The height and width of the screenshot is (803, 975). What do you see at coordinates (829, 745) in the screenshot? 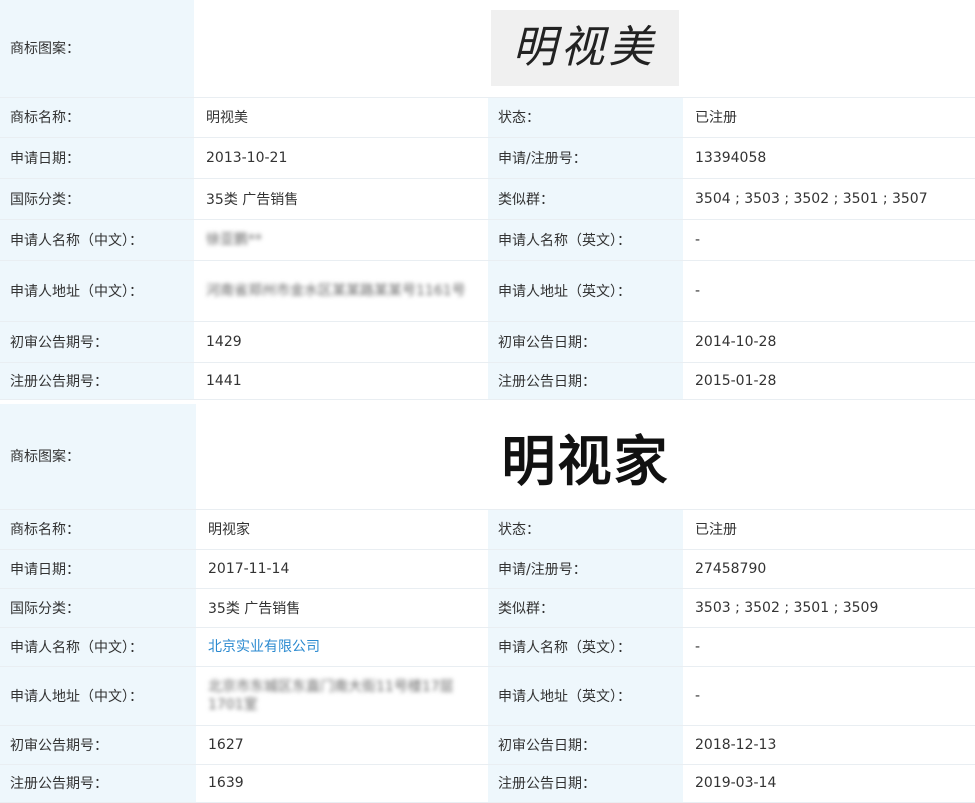
I see `preliminary-issue-date: 2018-12-13` at bounding box center [829, 745].